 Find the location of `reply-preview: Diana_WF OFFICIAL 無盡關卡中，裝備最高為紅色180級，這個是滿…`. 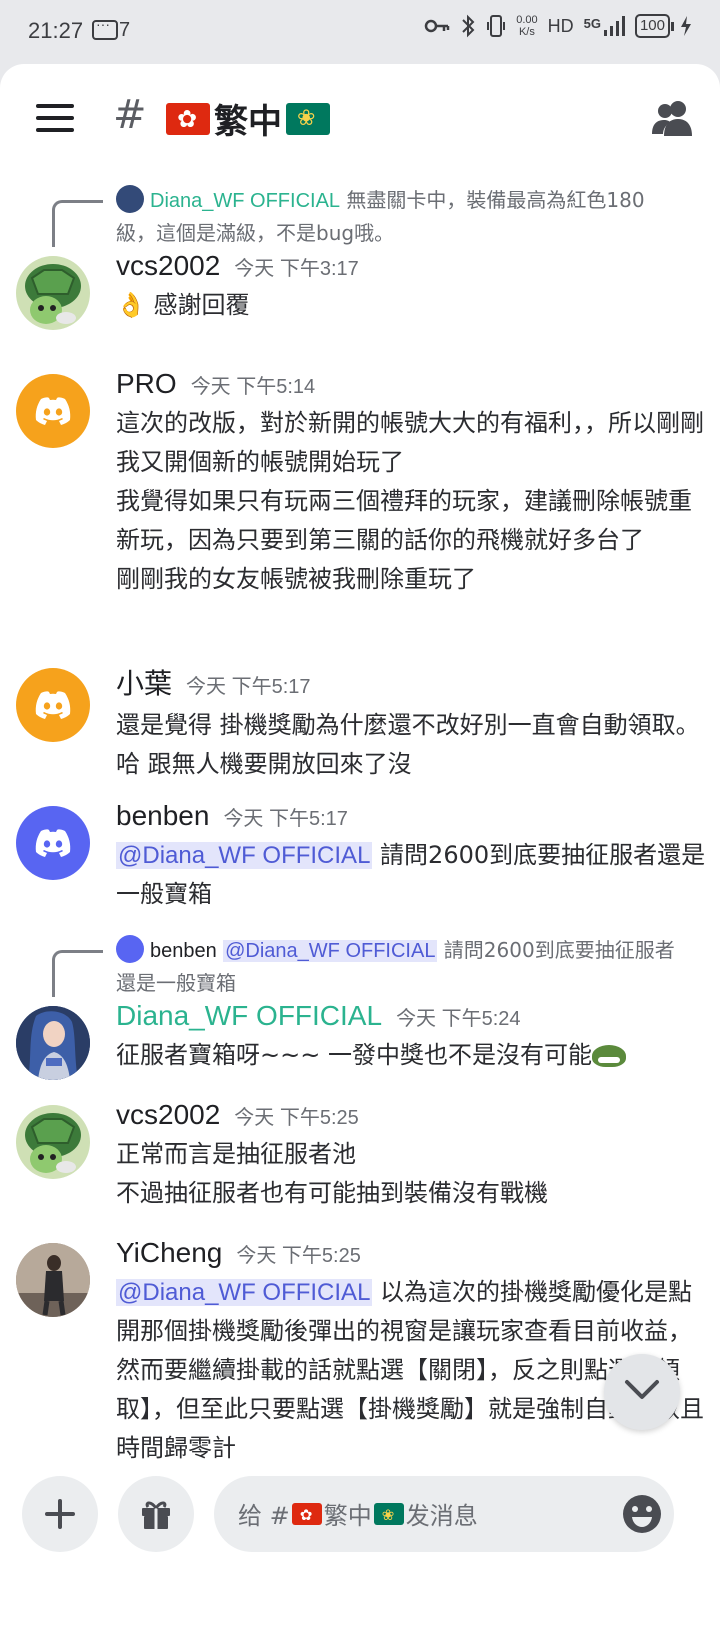

reply-preview: Diana_WF OFFICIAL 無盡關卡中，裝備最高為紅色180級，這個是滿… is located at coordinates (399, 216).